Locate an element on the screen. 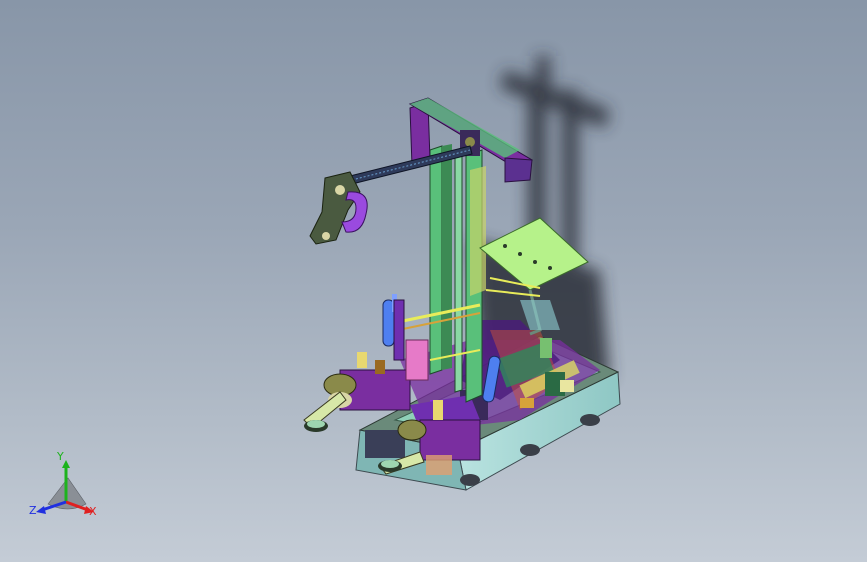 The width and height of the screenshot is (867, 562). extension-arm is located at coordinates (411, 165).